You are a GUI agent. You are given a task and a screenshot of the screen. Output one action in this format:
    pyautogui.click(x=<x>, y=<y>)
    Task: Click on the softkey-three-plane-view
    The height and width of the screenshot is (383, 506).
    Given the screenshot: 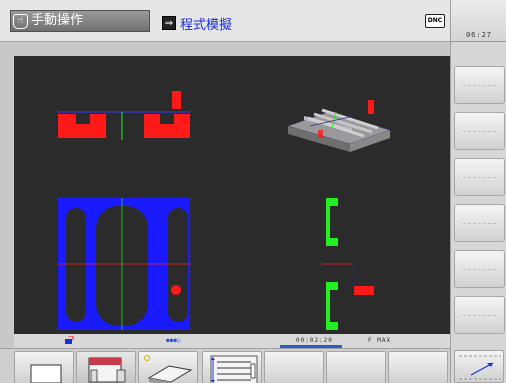 What is the action you would take?
    pyautogui.click(x=106, y=367)
    